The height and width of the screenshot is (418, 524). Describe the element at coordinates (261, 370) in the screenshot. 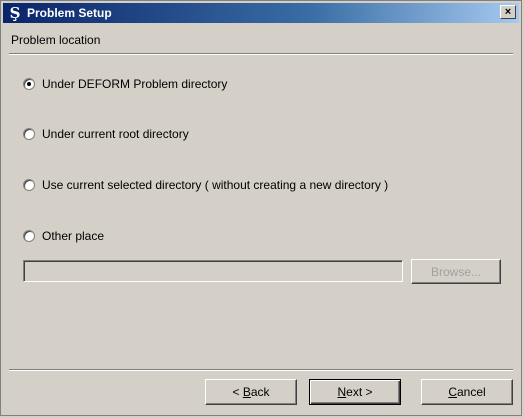

I see `bottom-separator` at that location.